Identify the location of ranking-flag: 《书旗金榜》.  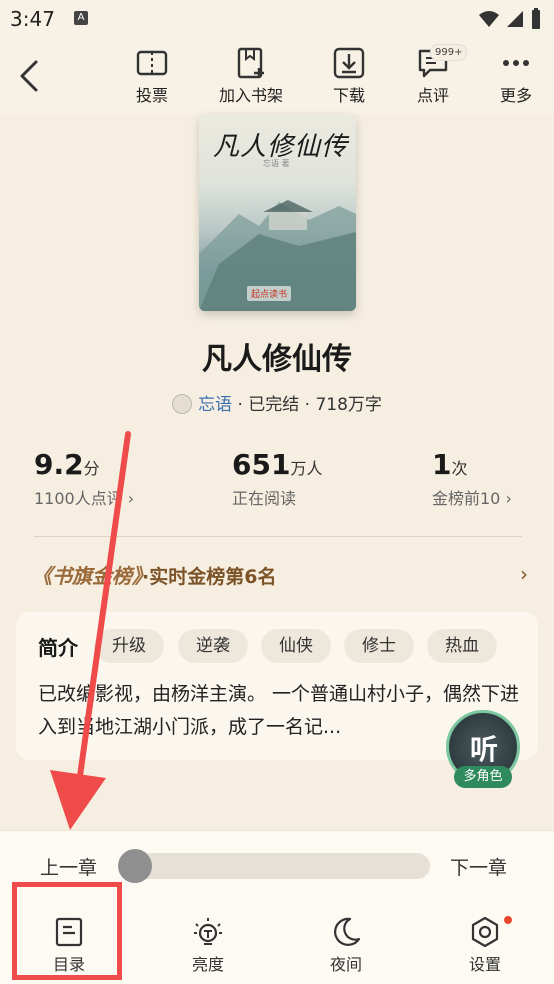
(87, 576).